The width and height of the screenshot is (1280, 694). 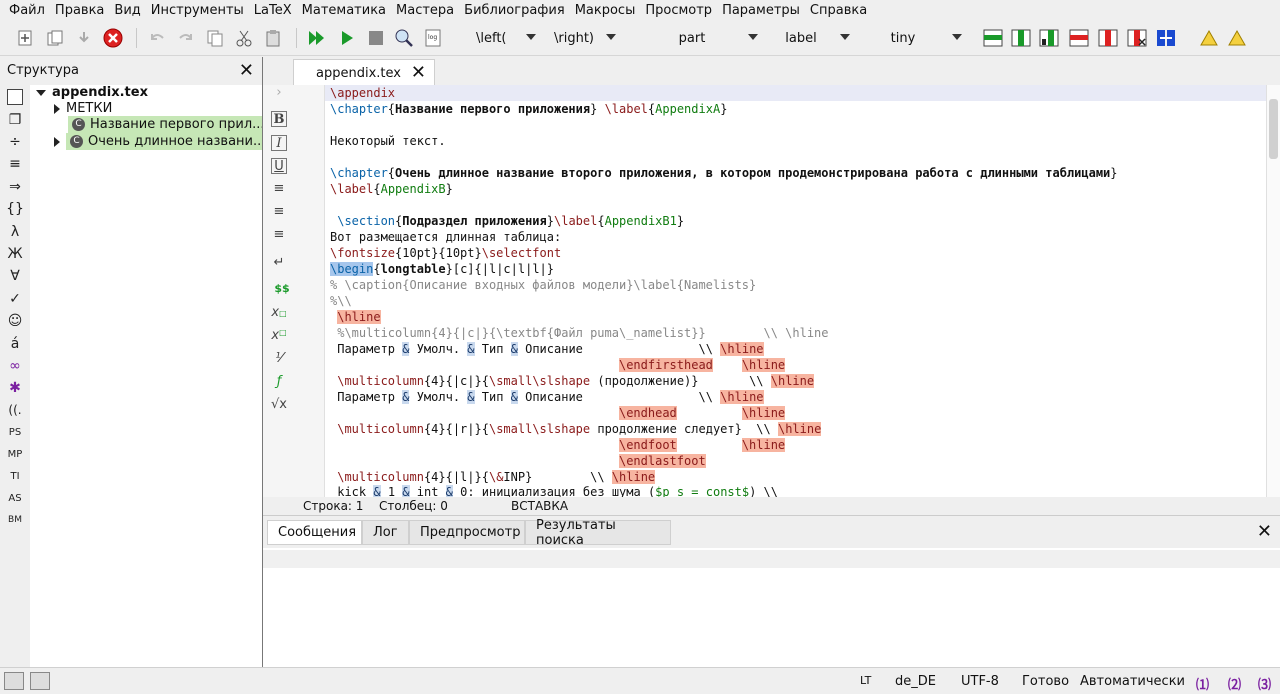 I want to click on toggle-structure-icon, so click(x=14, y=681).